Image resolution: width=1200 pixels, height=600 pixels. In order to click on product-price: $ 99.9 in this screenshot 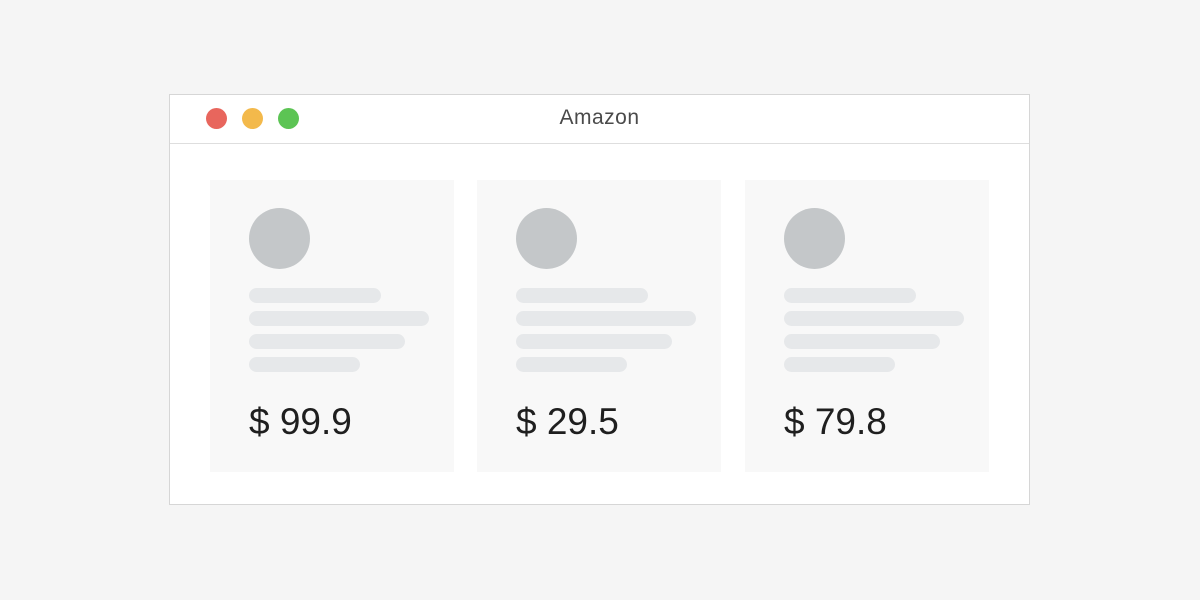, I will do `click(300, 421)`.